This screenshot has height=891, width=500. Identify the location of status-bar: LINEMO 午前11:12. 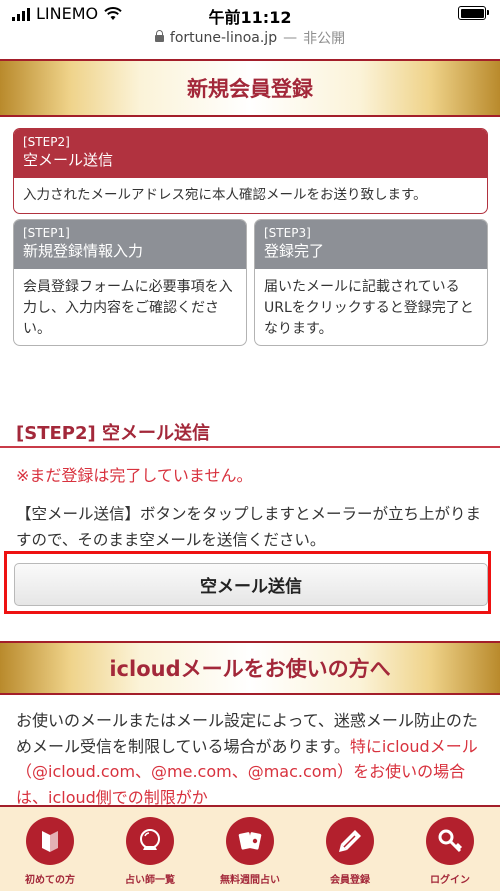
(250, 13).